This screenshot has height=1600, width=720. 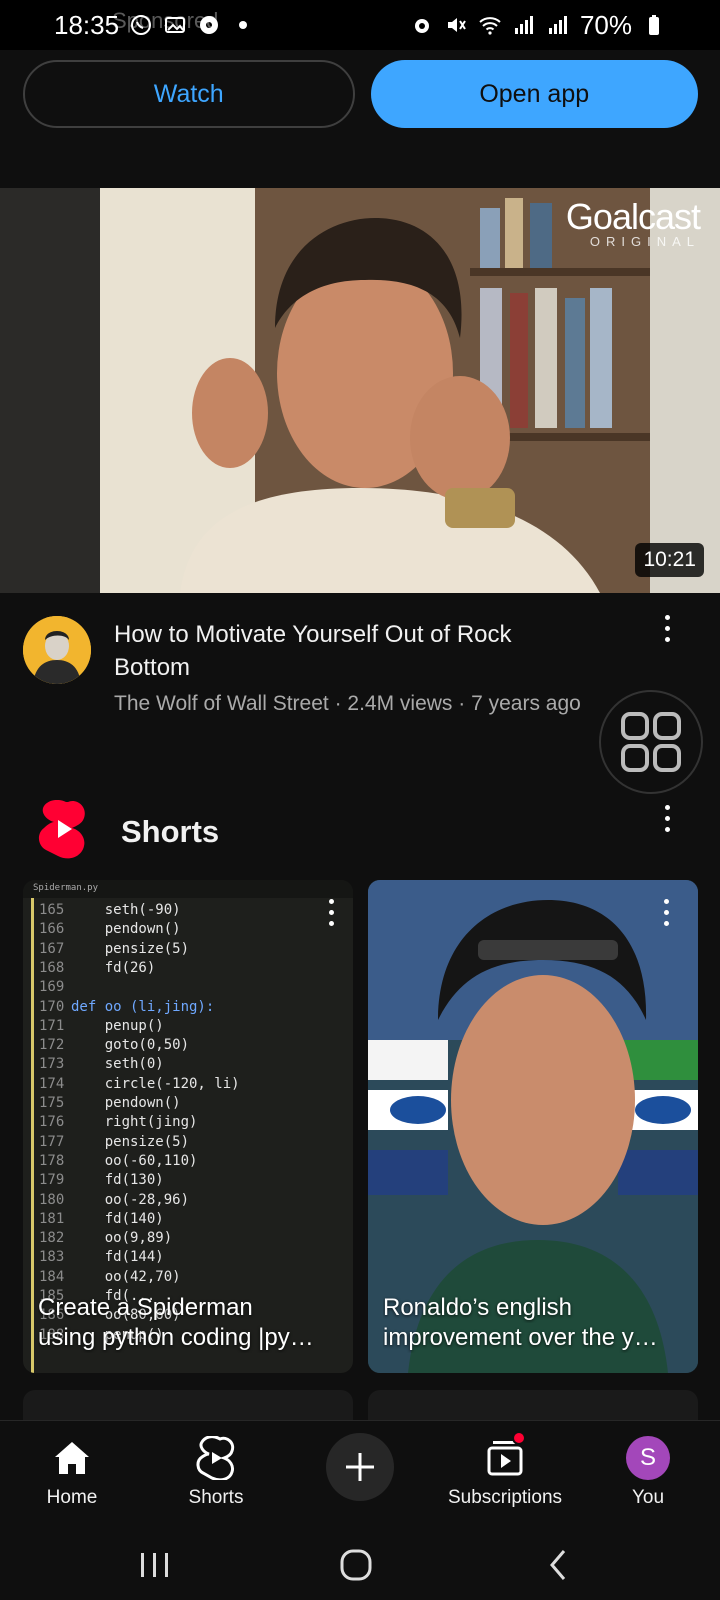 What do you see at coordinates (52, 1141) in the screenshot?
I see `code-line-number: 177` at bounding box center [52, 1141].